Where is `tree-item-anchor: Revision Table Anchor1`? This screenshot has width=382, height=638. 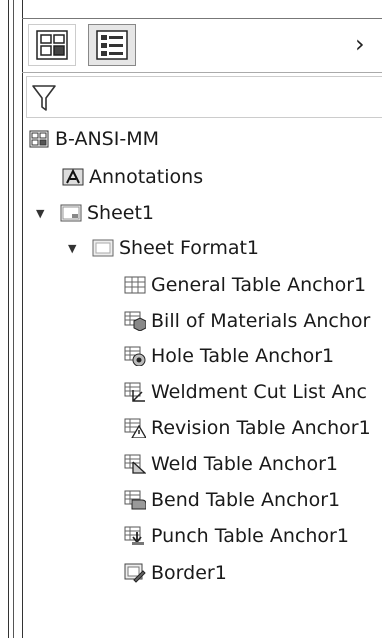 tree-item-anchor: Revision Table Anchor1 is located at coordinates (247, 428).